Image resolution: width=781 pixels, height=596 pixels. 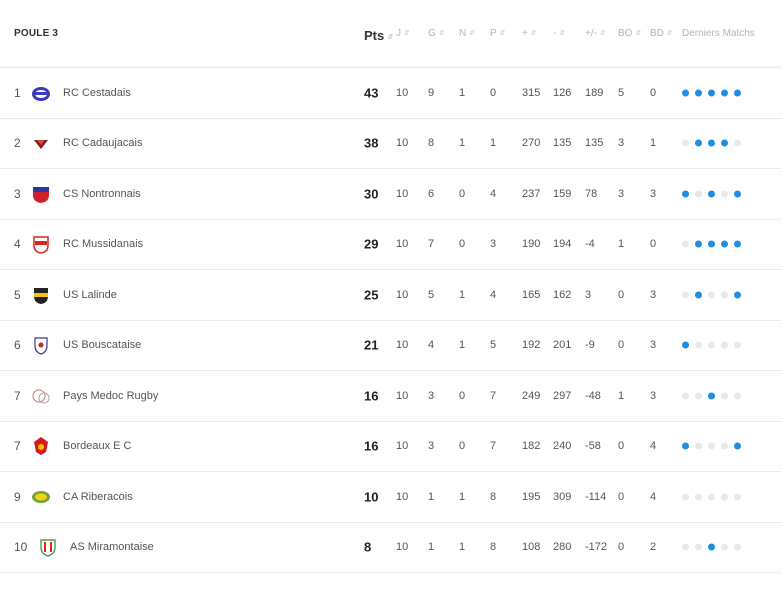 I want to click on team-name: CA Riberacois, so click(x=98, y=497).